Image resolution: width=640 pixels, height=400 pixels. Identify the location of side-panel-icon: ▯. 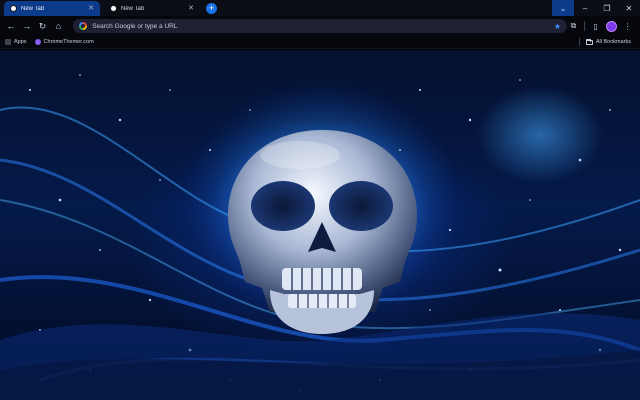
(595, 26).